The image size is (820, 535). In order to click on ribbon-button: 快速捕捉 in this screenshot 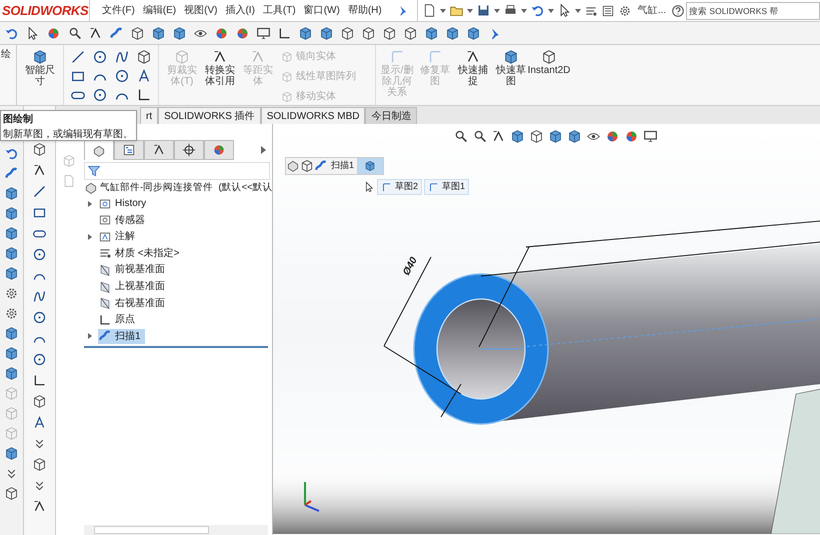, I will do `click(473, 75)`.